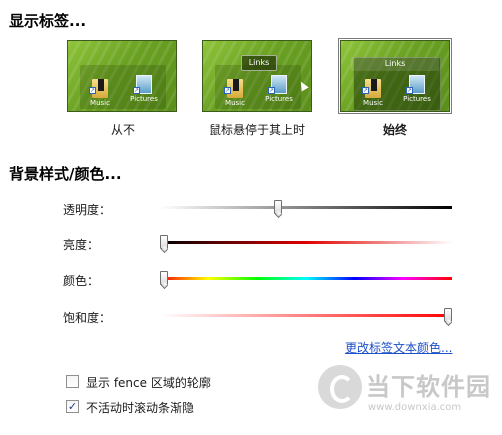 The image size is (502, 435). I want to click on watermark: 当下软件园 www.downxia.com, so click(408, 393).